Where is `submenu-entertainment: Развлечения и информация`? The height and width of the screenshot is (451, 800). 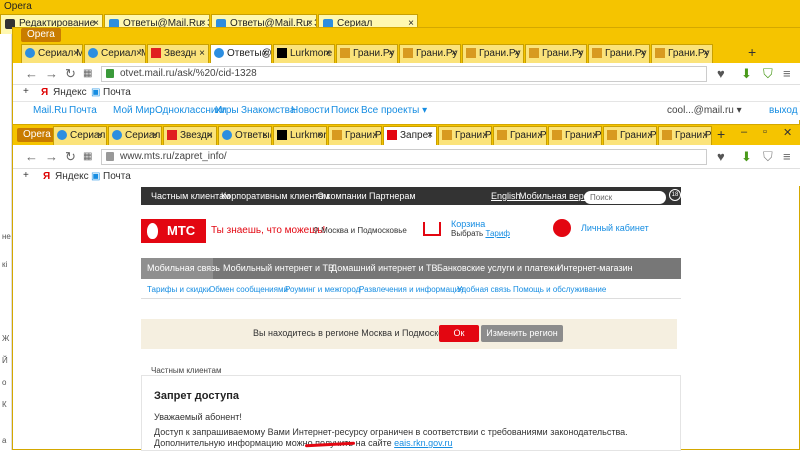 submenu-entertainment: Развлечения и информация is located at coordinates (411, 289).